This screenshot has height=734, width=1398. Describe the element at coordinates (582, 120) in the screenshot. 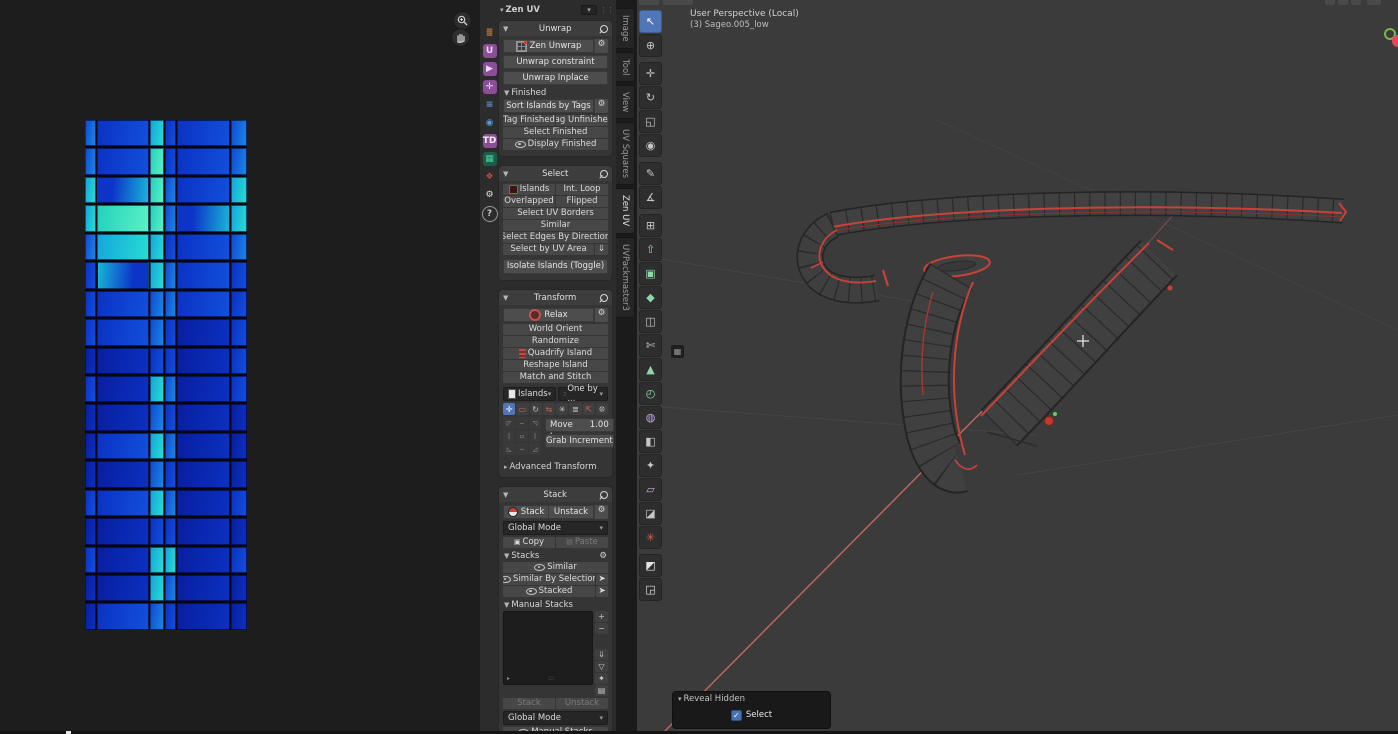

I see `tag-unfinished-button: Tag Unfinished` at that location.